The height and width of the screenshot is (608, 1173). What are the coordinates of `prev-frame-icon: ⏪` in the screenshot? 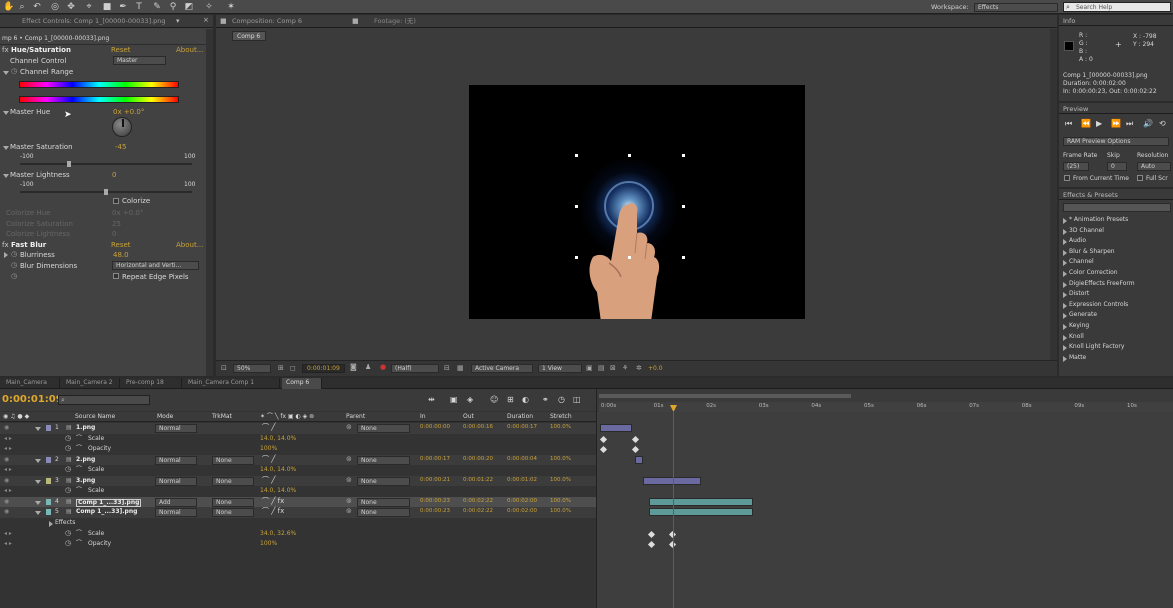 It's located at (1086, 124).